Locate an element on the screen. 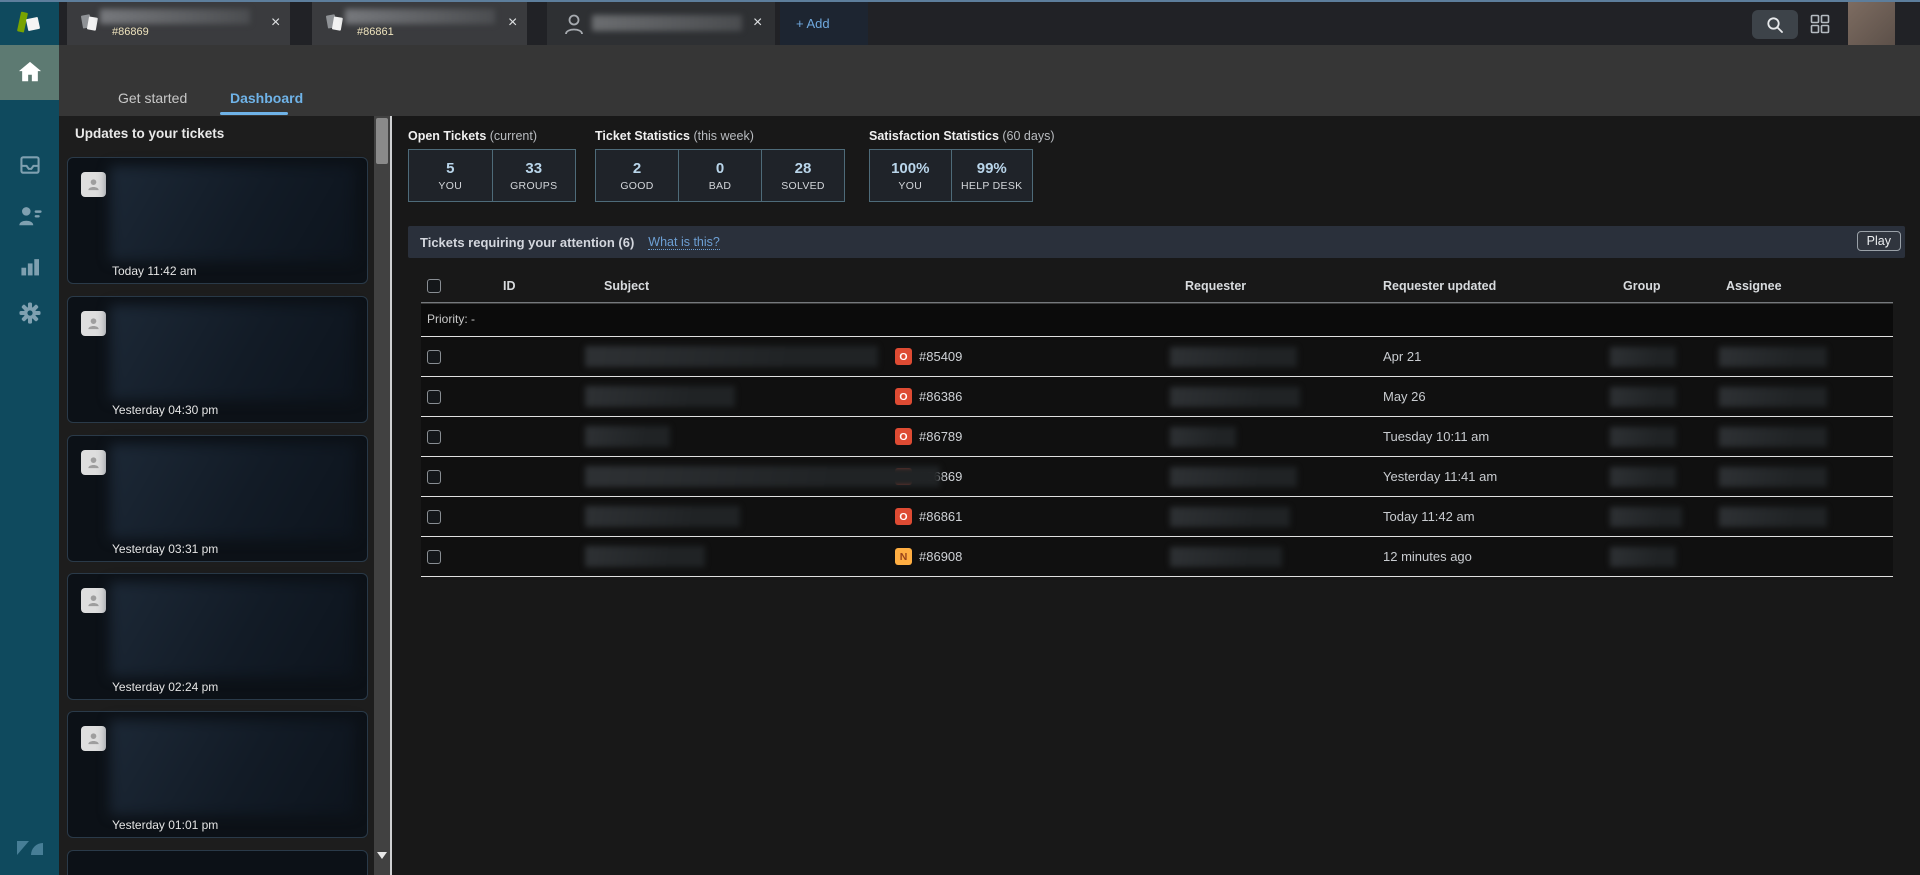 Image resolution: width=1920 pixels, height=875 pixels. top-bar: #86869 × #86861 × × + Add is located at coordinates (960, 23).